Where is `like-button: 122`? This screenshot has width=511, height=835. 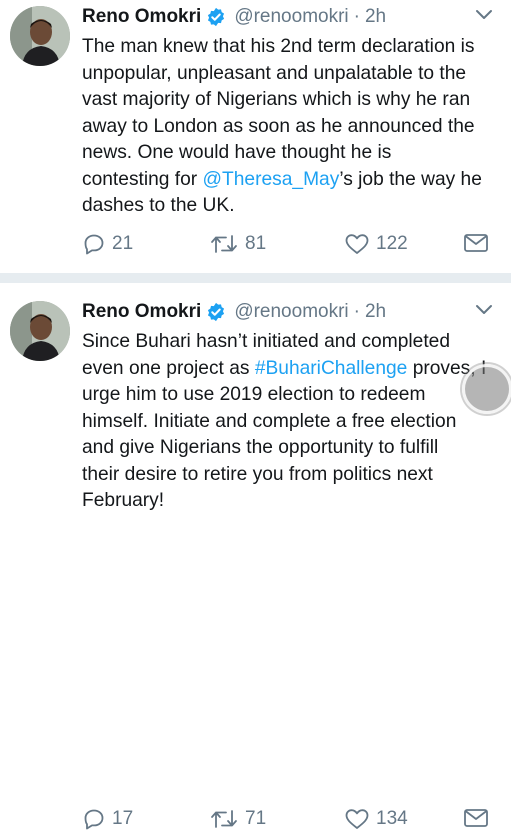
like-button: 122 is located at coordinates (376, 244).